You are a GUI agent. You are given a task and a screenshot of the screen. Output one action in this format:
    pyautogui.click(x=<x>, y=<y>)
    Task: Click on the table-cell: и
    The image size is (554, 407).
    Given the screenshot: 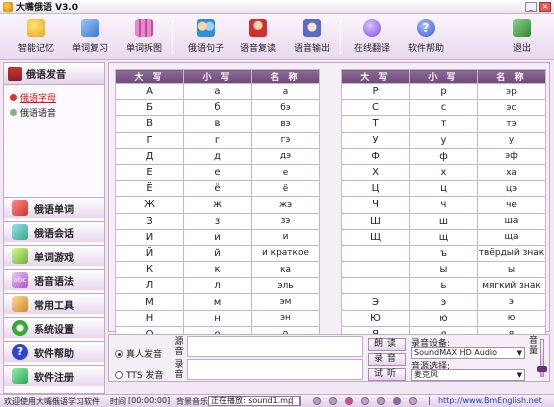 What is the action you would take?
    pyautogui.click(x=285, y=237)
    